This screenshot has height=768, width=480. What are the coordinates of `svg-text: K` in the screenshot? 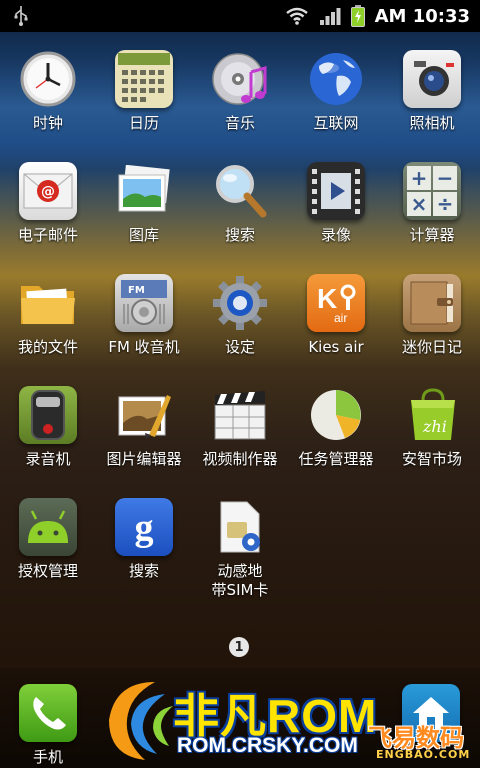 It's located at (327, 298).